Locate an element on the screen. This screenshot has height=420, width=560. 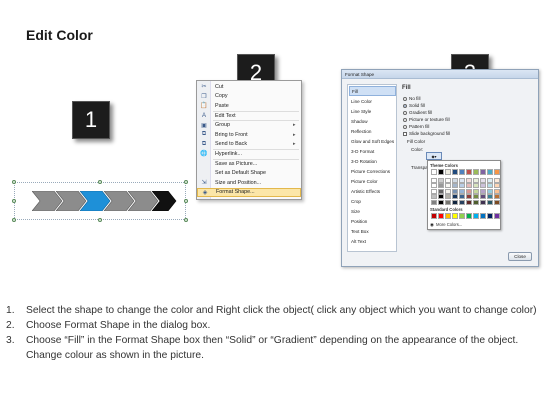
category-position: Position is located at coordinates (372, 221).